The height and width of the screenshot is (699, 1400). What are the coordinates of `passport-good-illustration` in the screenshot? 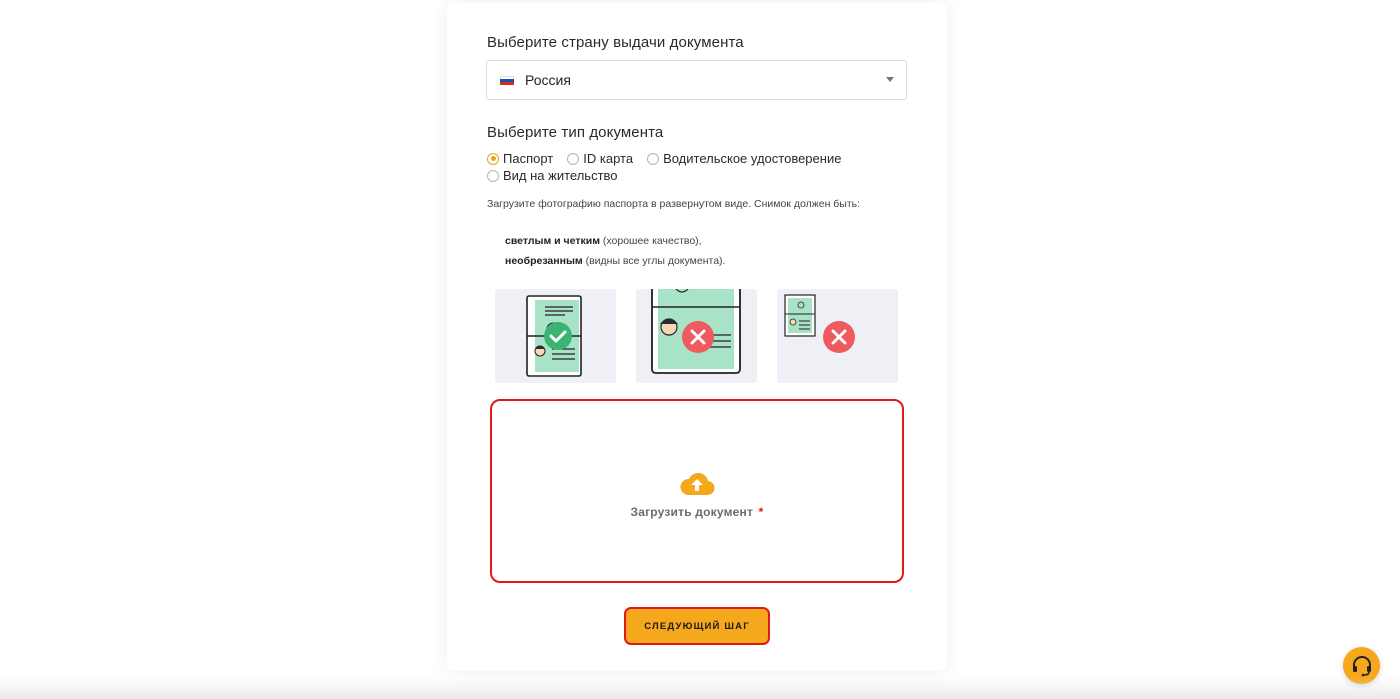 It's located at (554, 336).